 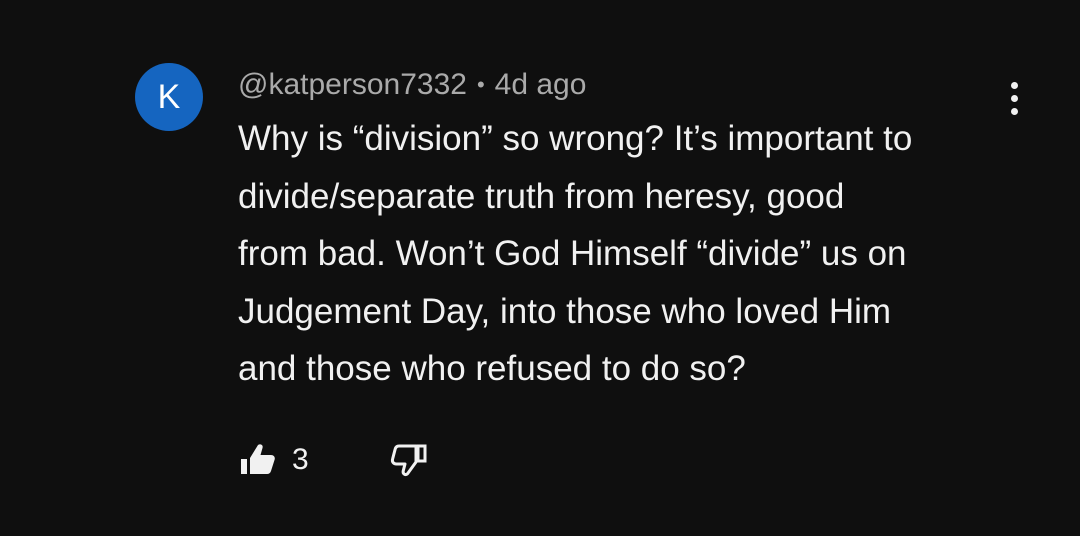 What do you see at coordinates (492, 368) in the screenshot?
I see `comment-line: and those who refused to do so?` at bounding box center [492, 368].